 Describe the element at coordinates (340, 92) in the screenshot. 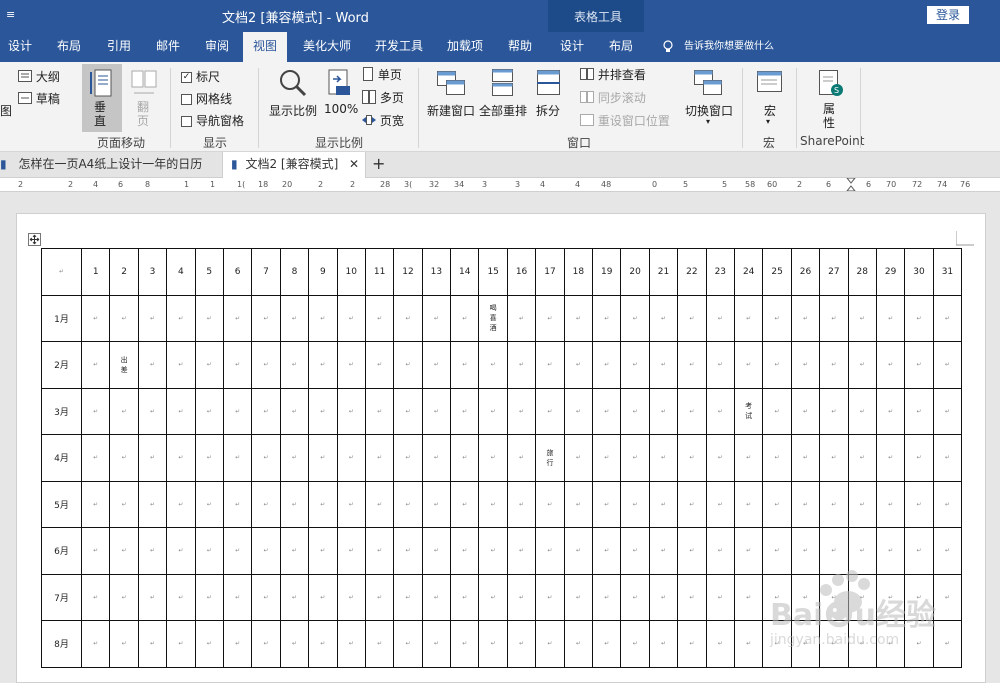

I see `zoom-100-button: 100%` at that location.